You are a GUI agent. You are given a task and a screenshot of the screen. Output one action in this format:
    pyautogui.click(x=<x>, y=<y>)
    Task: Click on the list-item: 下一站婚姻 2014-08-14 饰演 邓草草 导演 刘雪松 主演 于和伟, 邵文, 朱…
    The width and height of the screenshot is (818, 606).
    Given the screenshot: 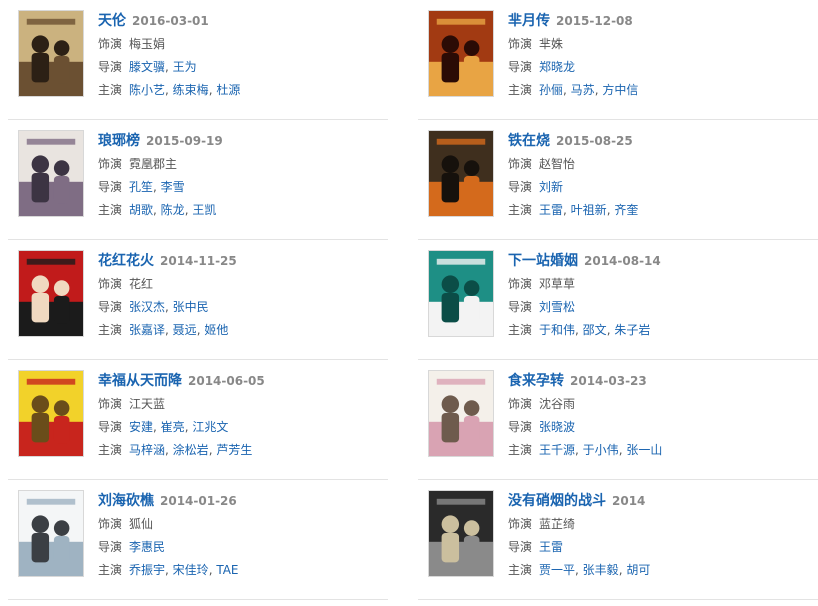 What is the action you would take?
    pyautogui.click(x=618, y=300)
    